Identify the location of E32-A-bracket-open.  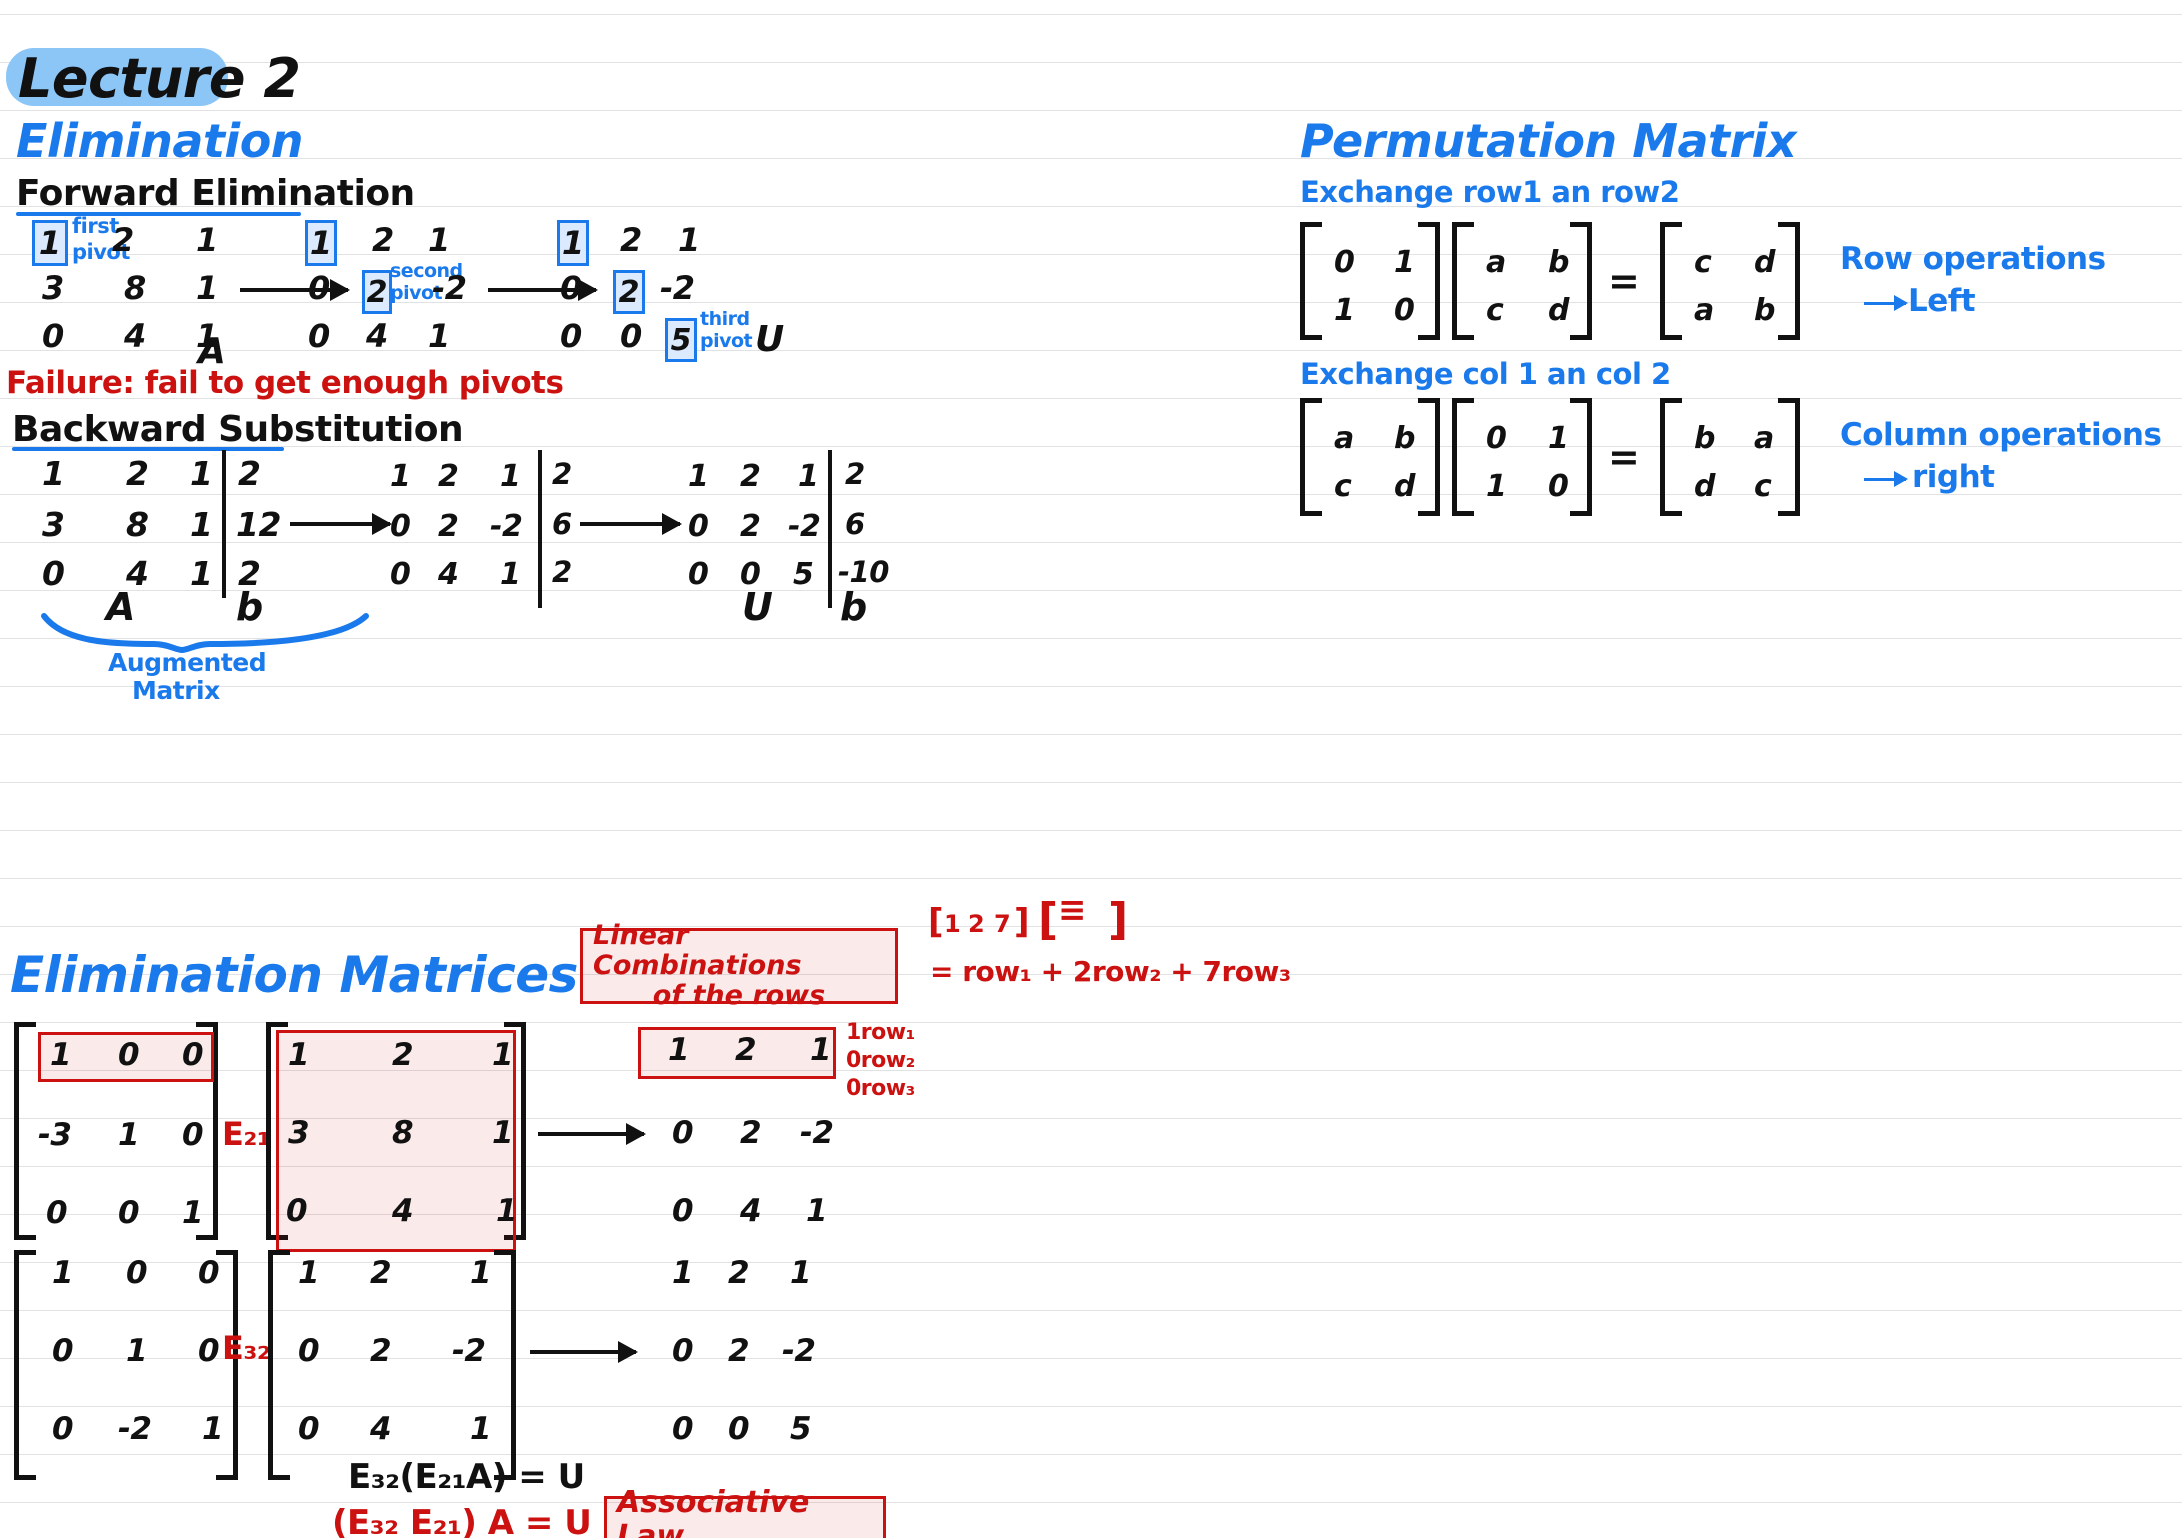
(279, 1365).